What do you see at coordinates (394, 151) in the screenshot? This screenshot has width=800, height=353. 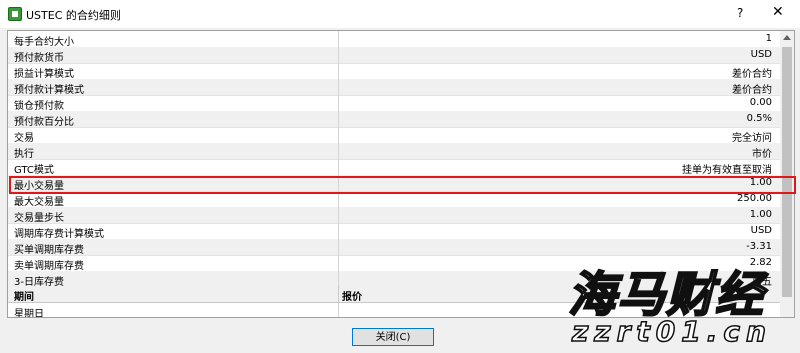 I see `spec-row: 执行 市价` at bounding box center [394, 151].